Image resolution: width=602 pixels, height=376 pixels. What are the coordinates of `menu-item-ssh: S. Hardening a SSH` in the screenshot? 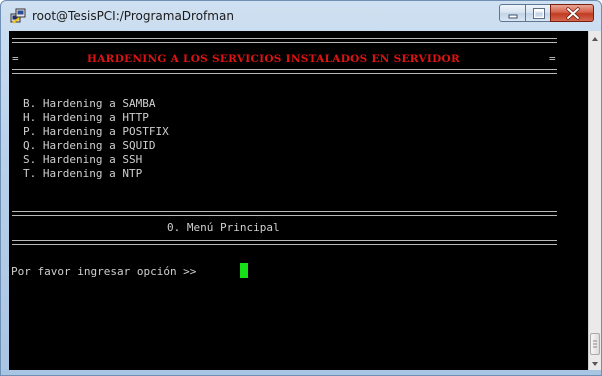 It's located at (83, 159).